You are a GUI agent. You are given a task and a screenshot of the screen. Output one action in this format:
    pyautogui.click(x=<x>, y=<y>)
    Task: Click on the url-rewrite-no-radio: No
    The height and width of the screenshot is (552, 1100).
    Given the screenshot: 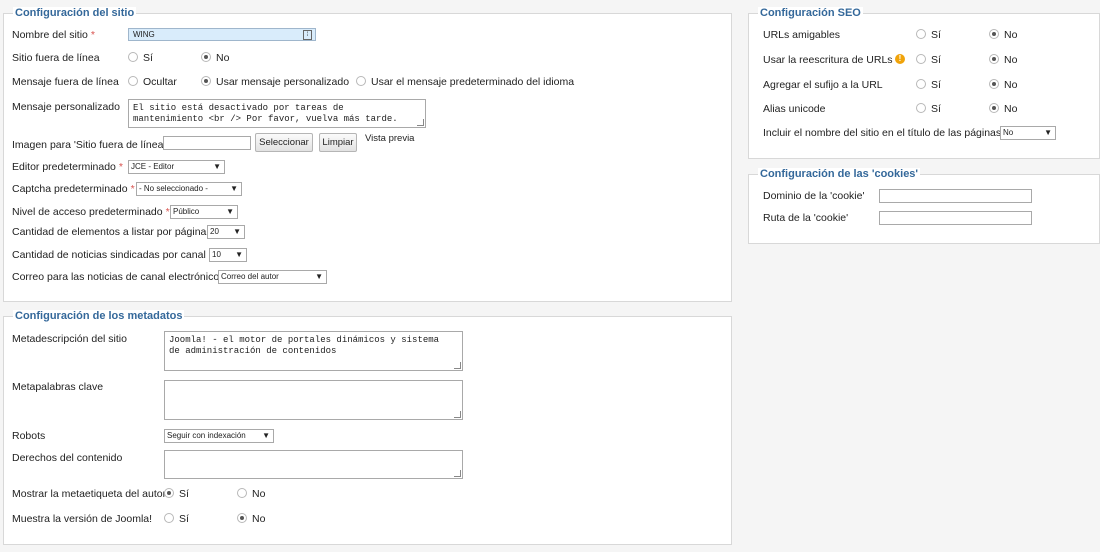 What is the action you would take?
    pyautogui.click(x=1003, y=60)
    